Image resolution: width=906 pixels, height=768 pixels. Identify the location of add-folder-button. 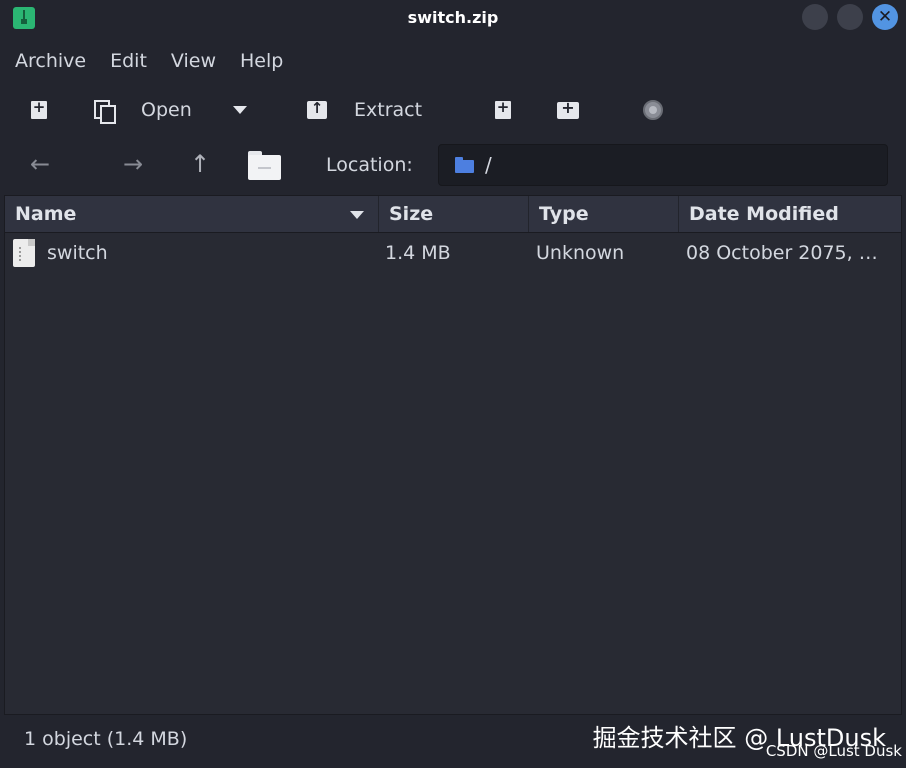
(568, 110).